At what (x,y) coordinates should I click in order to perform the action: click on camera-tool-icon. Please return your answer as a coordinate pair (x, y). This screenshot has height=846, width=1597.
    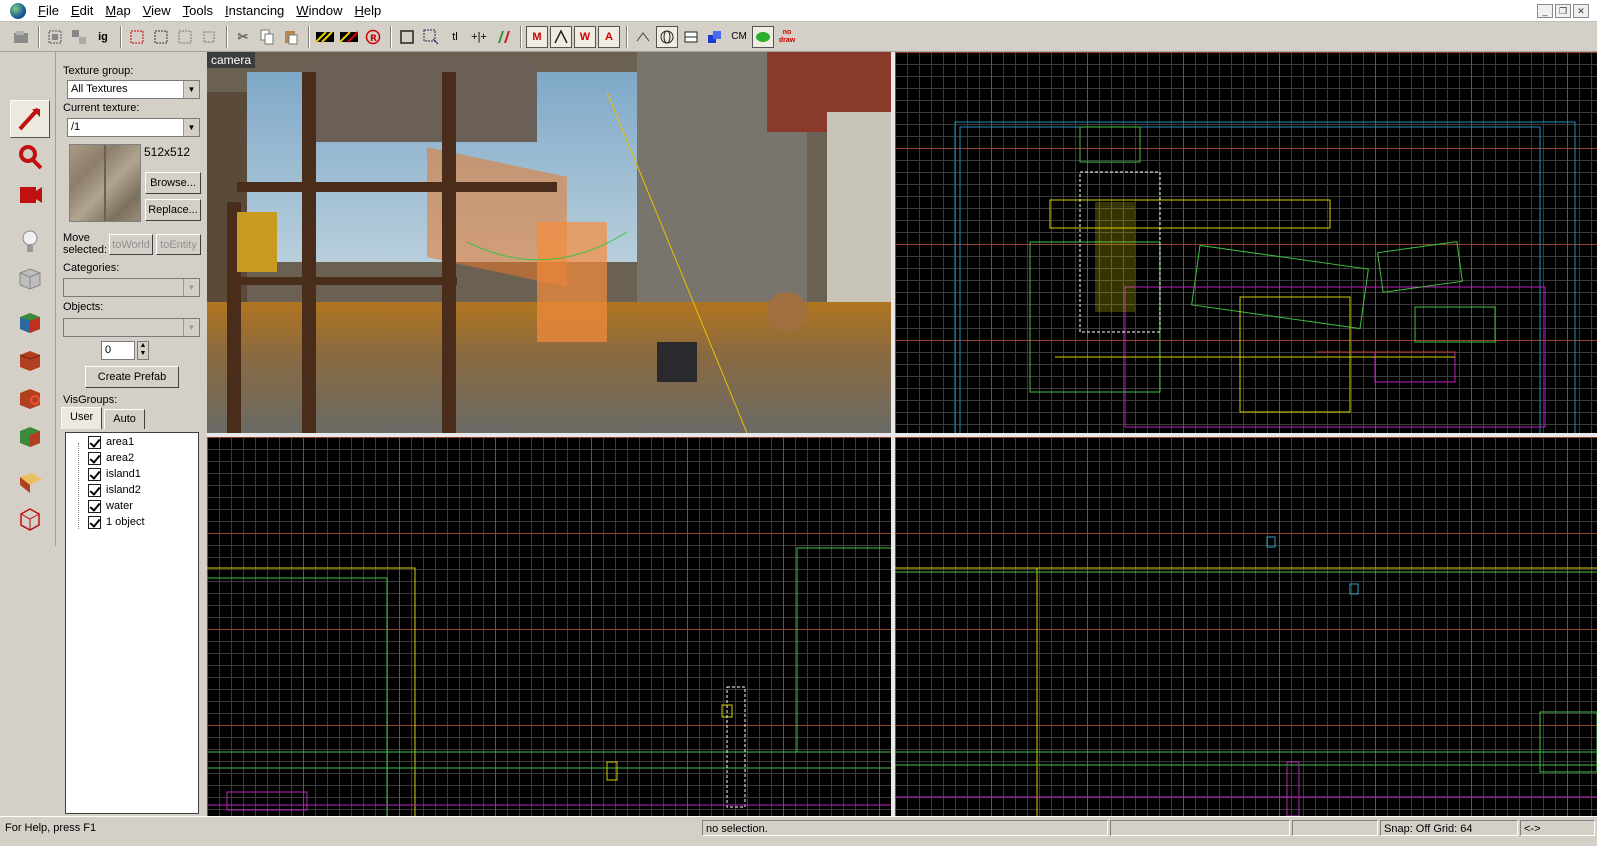
    Looking at the image, I should click on (30, 195).